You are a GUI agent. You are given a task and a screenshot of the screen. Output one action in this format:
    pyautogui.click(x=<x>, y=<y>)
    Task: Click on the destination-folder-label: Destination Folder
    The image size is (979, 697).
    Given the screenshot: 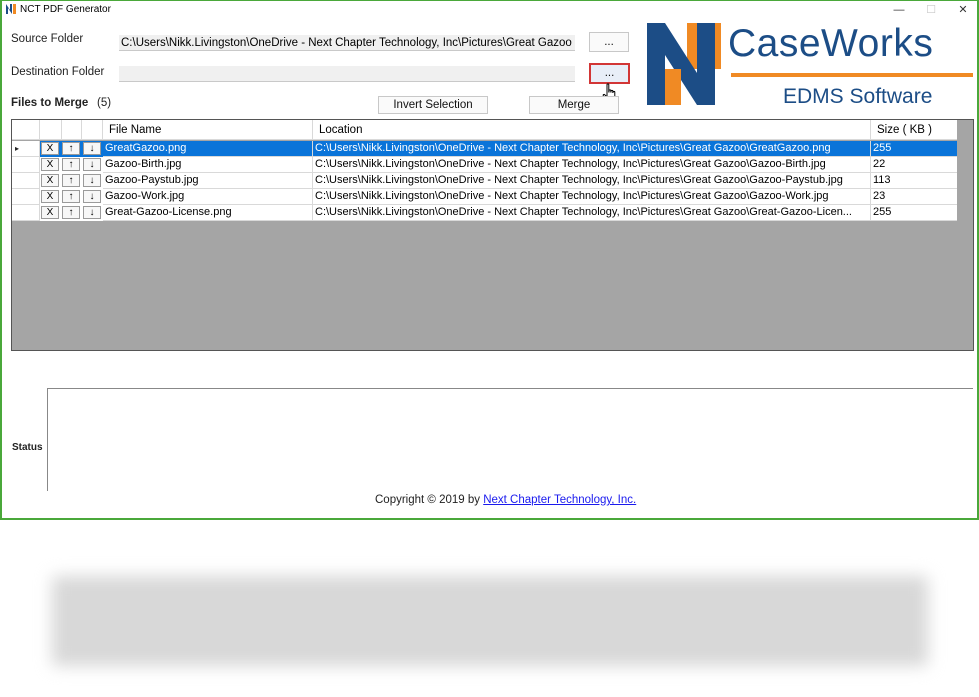 What is the action you would take?
    pyautogui.click(x=58, y=72)
    